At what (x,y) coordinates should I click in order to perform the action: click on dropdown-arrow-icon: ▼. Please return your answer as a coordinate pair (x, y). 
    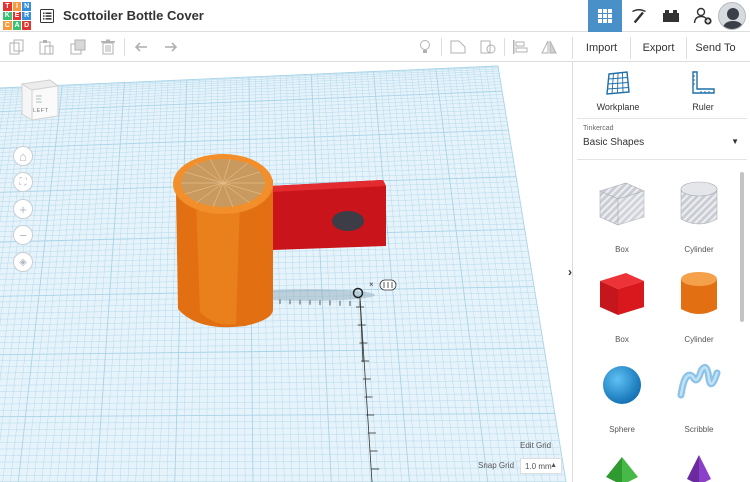
    Looking at the image, I should click on (735, 141).